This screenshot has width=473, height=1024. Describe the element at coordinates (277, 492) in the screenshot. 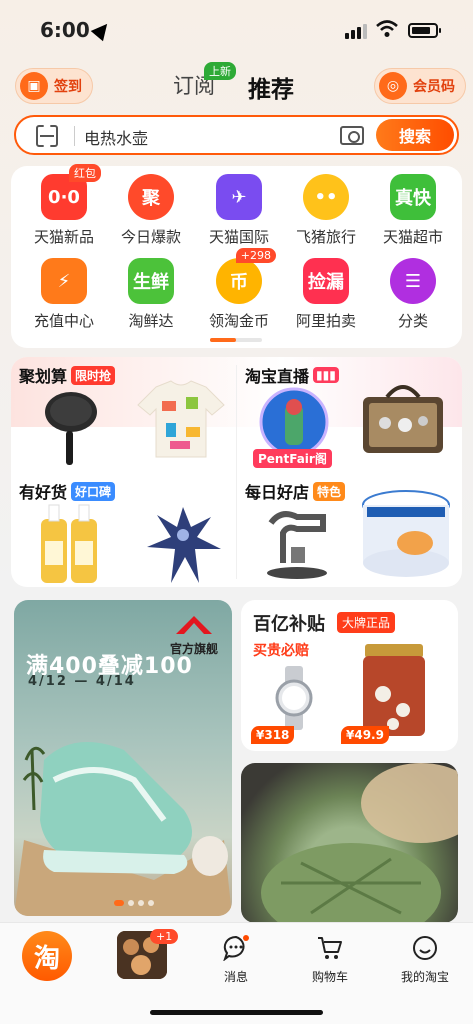

I see `channel-title: 每日好店` at that location.